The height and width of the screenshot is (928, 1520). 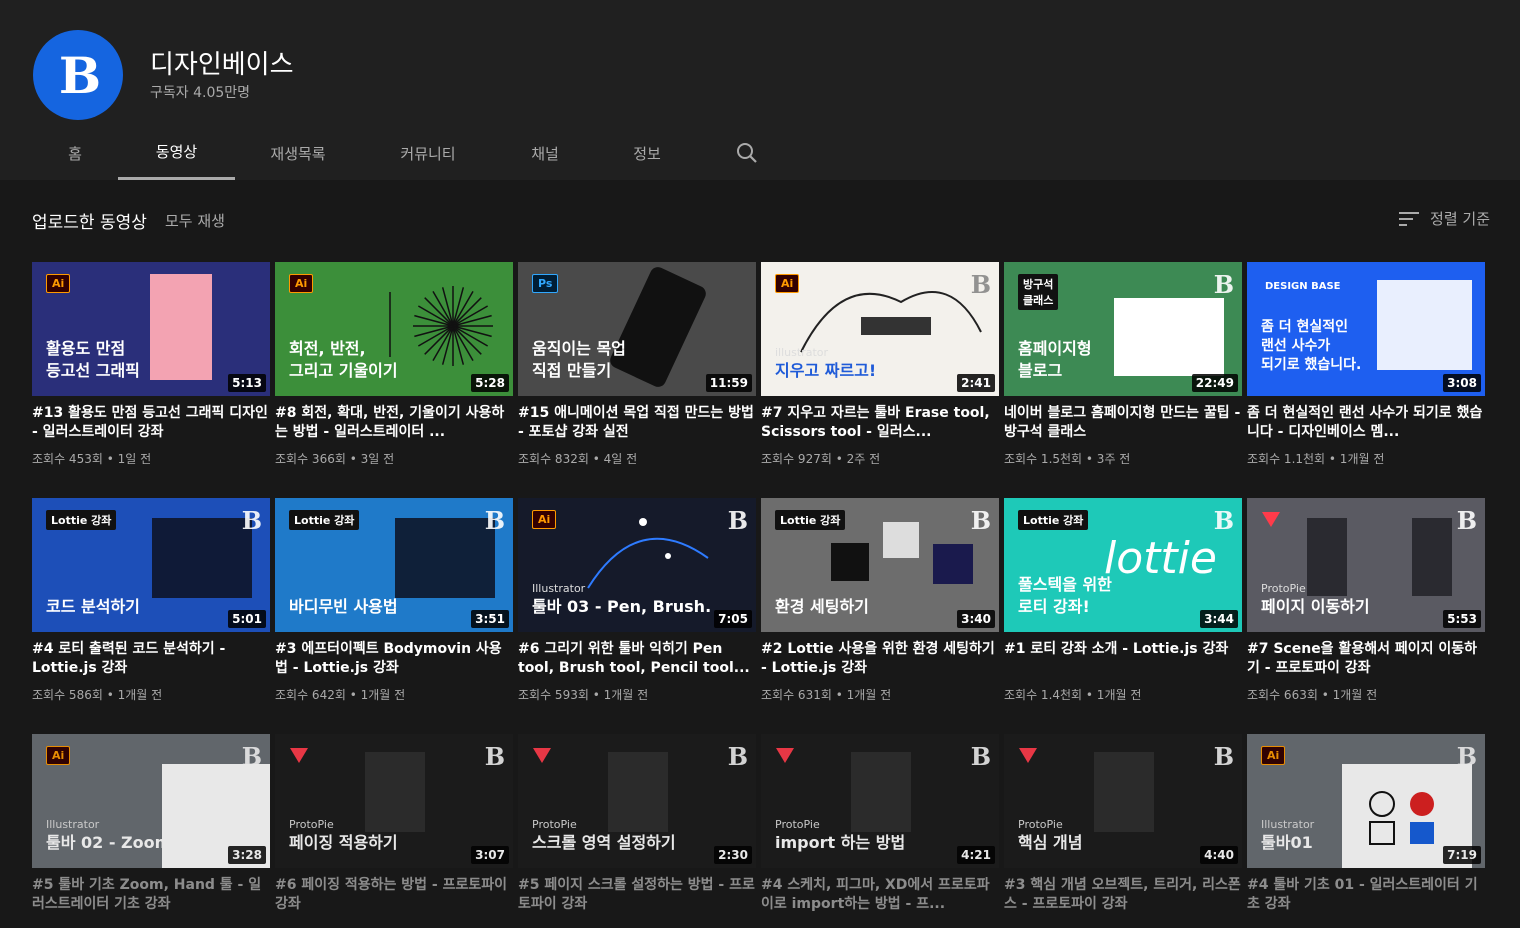 What do you see at coordinates (78, 75) in the screenshot?
I see `channel-avatar: B` at bounding box center [78, 75].